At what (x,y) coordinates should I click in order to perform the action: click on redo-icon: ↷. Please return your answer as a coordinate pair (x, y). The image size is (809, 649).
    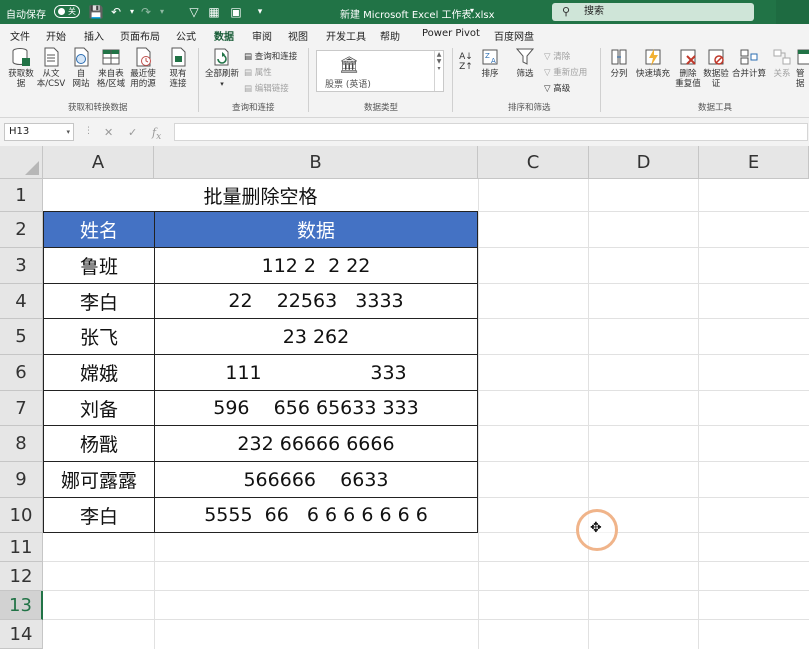
    Looking at the image, I should click on (146, 12).